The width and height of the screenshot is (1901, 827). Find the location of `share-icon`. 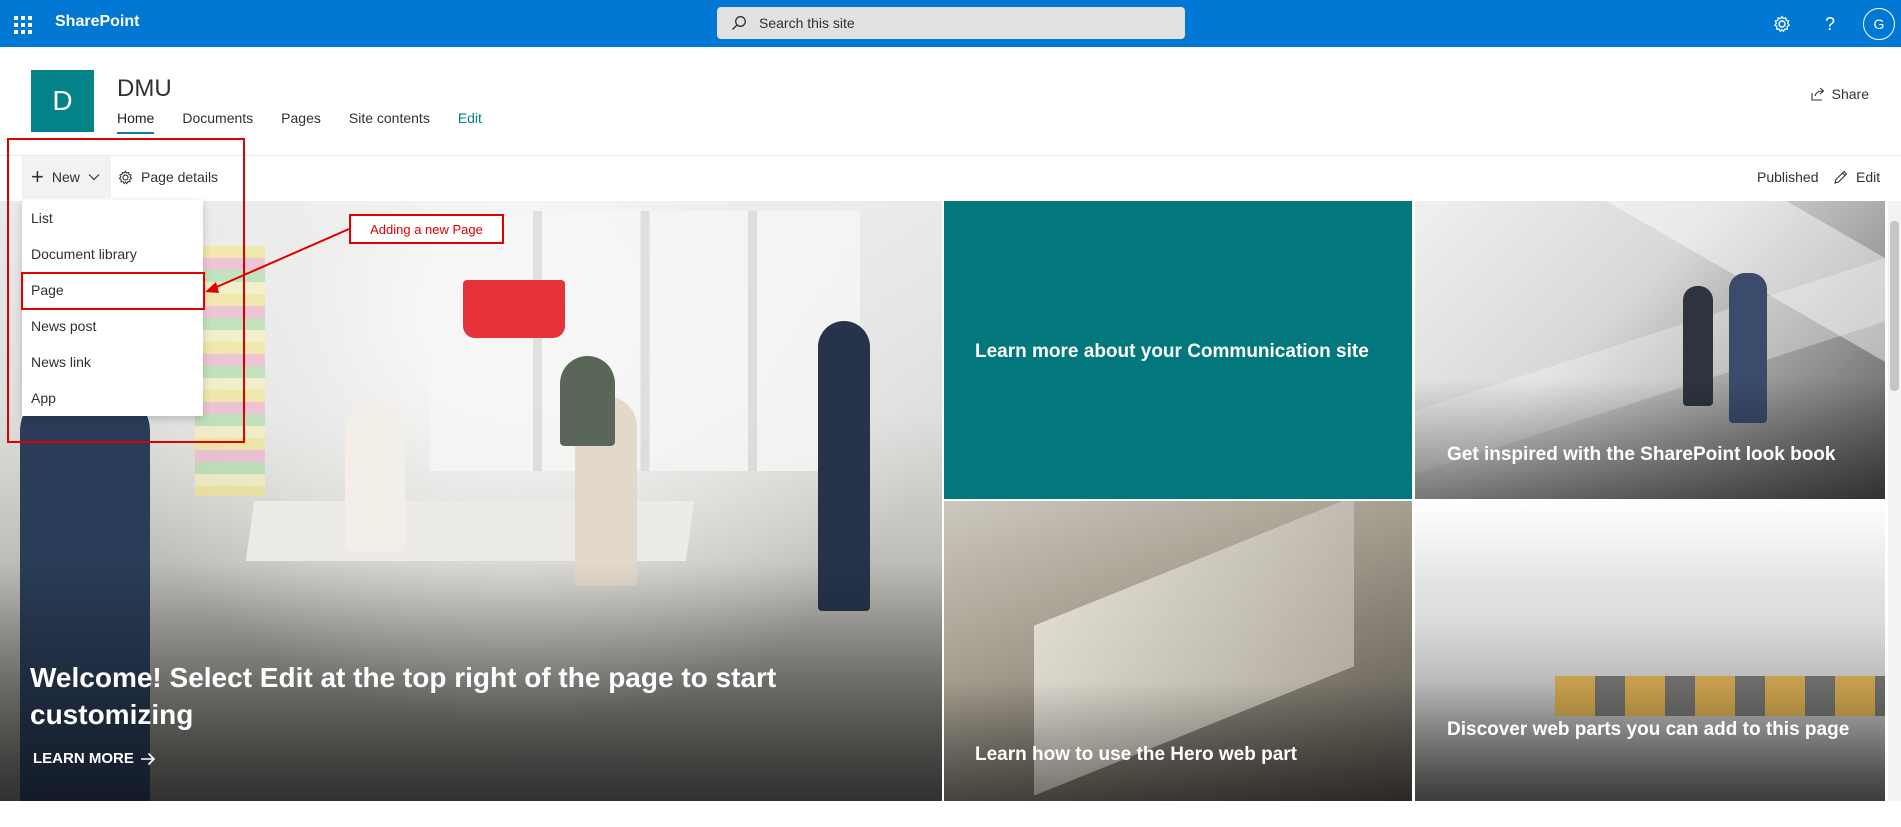

share-icon is located at coordinates (1817, 94).